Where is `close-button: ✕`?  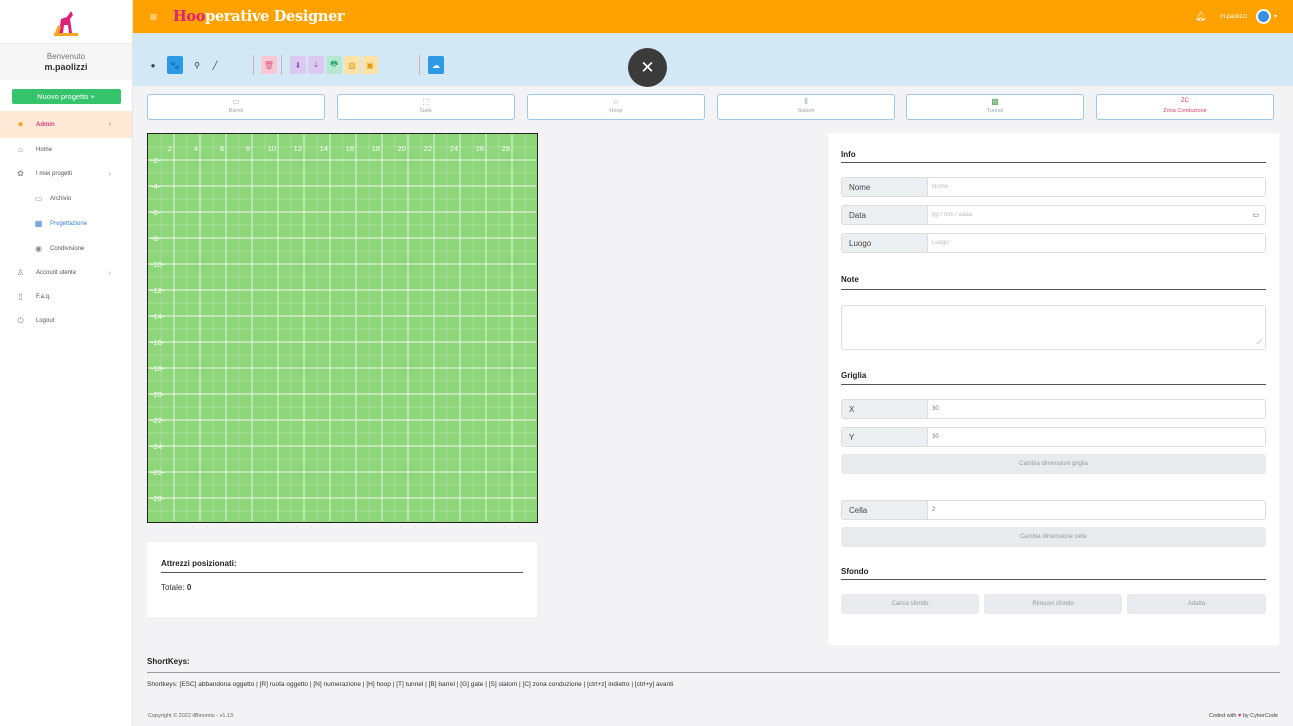 close-button: ✕ is located at coordinates (647, 67).